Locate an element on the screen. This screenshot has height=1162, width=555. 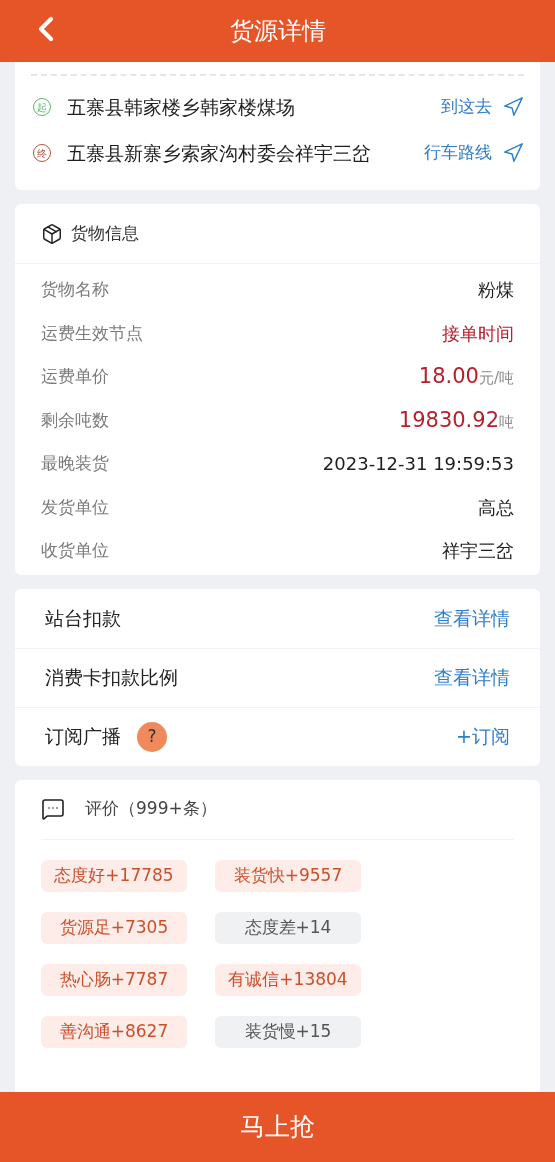
review-tag: 装货快+9557 is located at coordinates (288, 875).